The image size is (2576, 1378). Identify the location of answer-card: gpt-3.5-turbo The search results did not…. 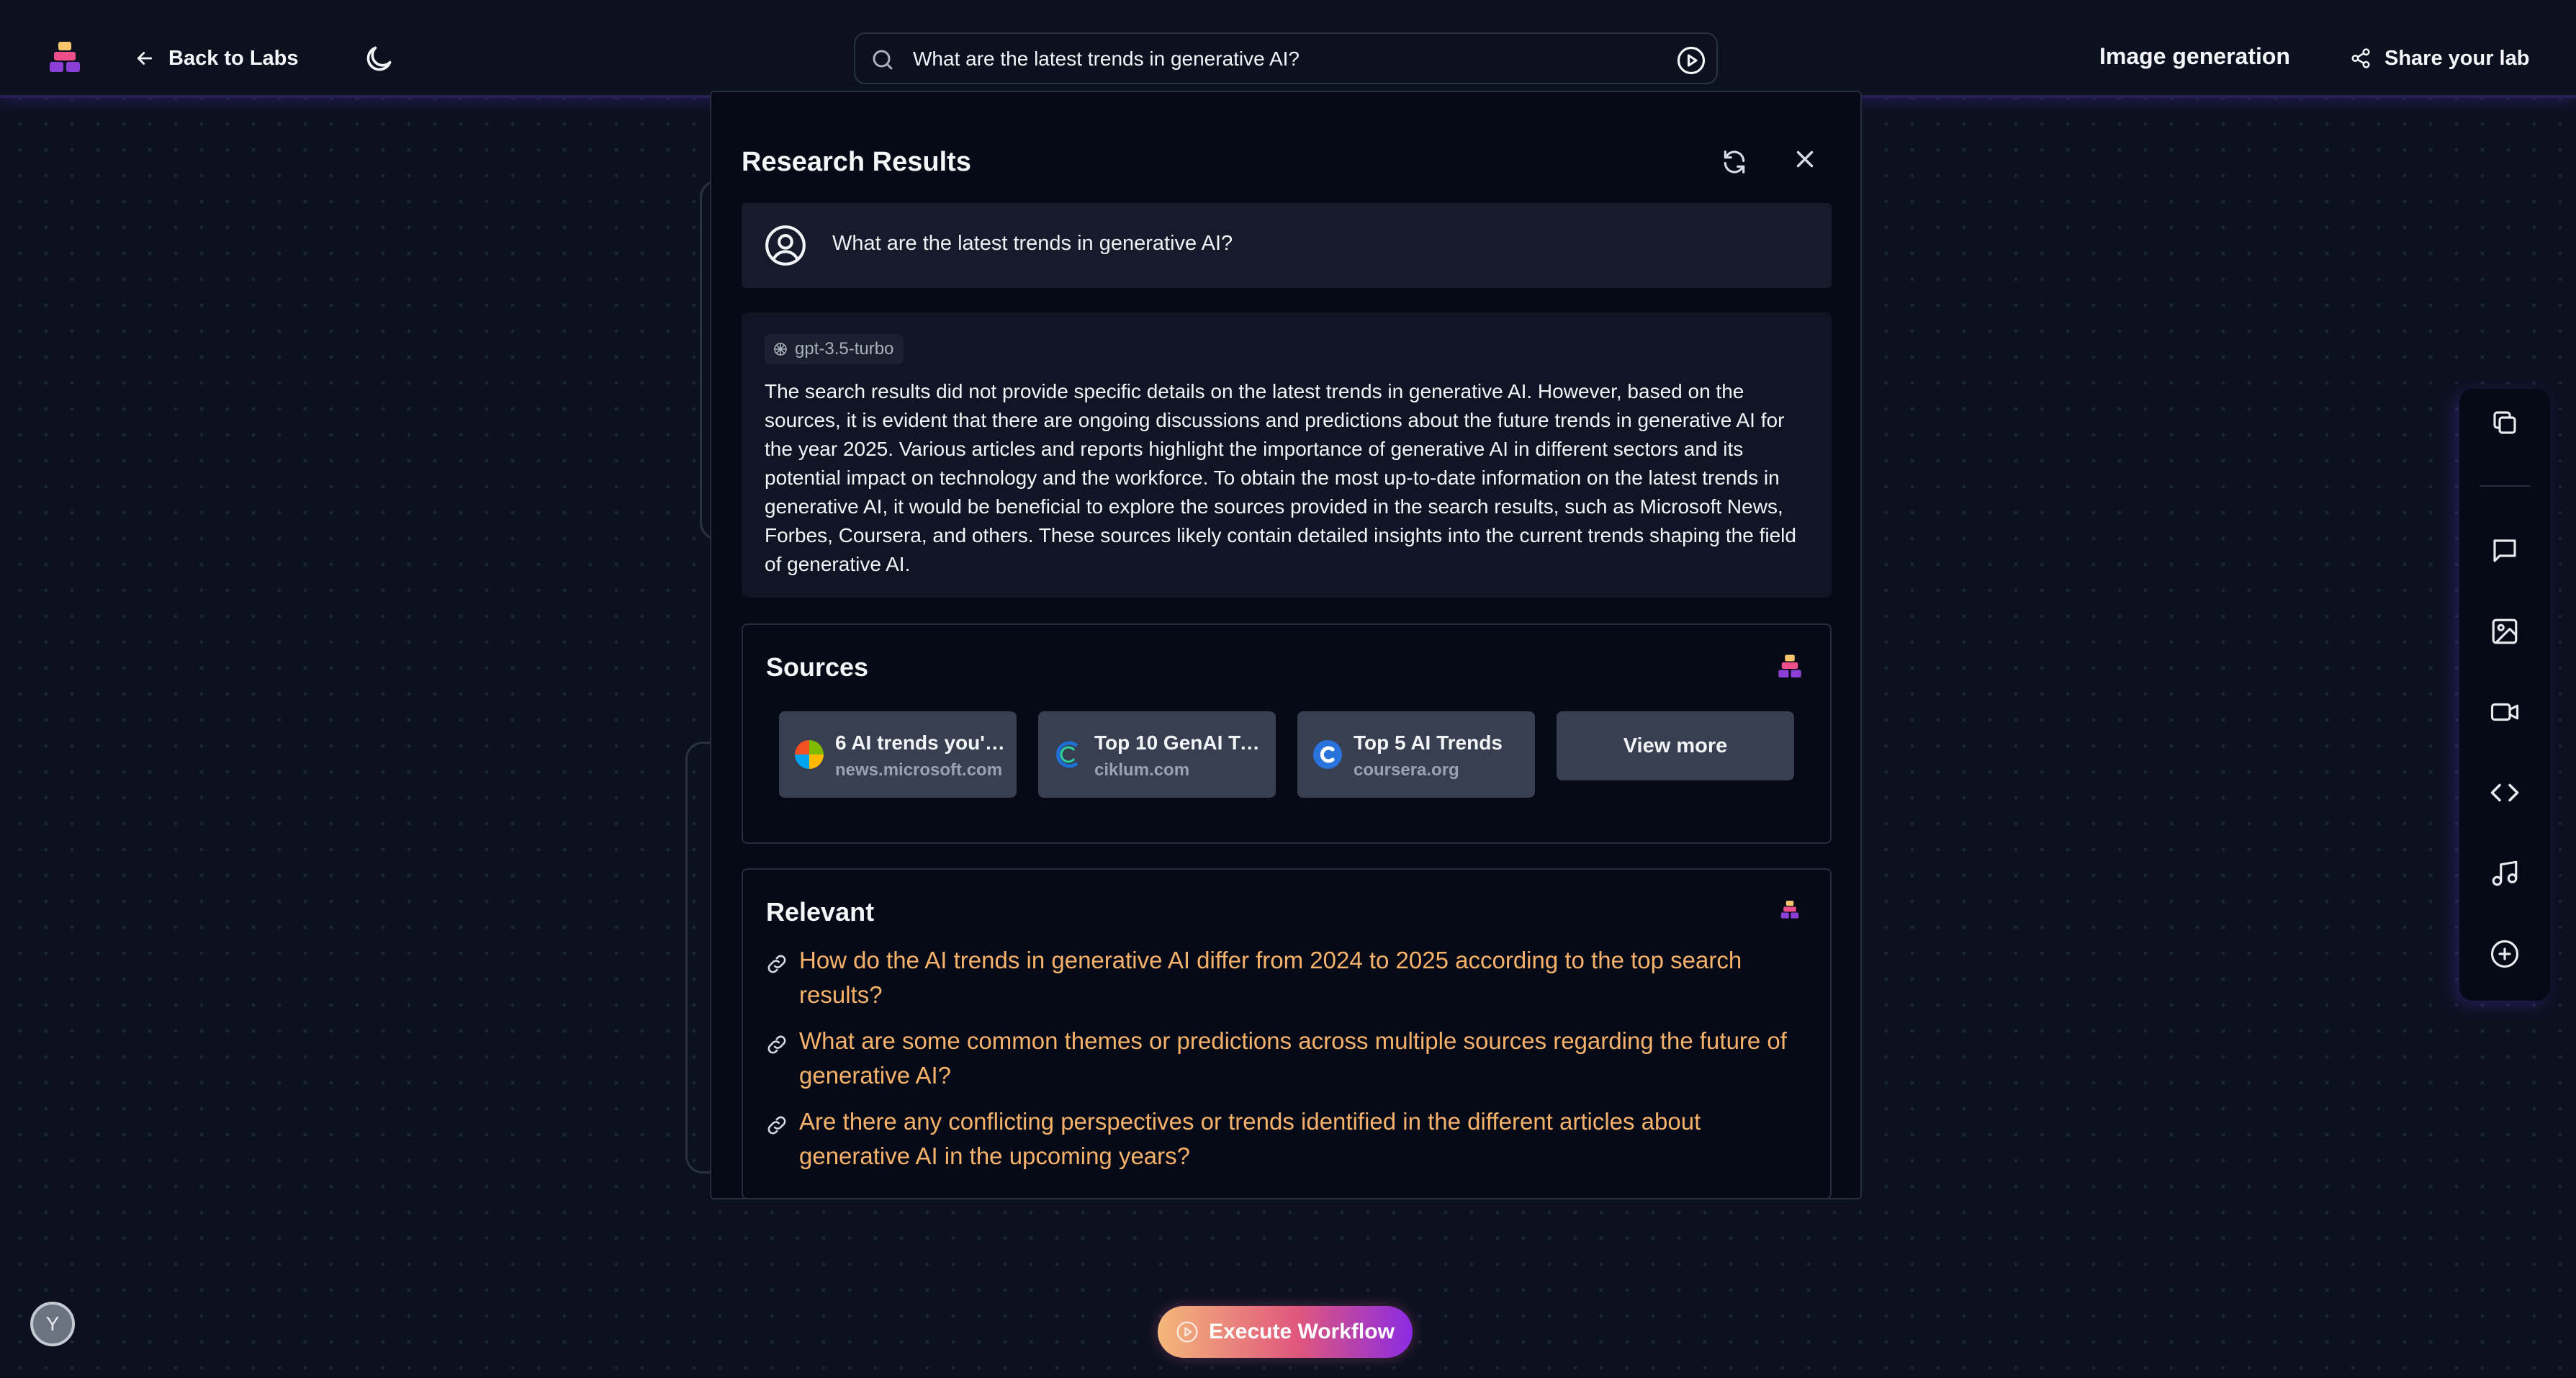
(1287, 455).